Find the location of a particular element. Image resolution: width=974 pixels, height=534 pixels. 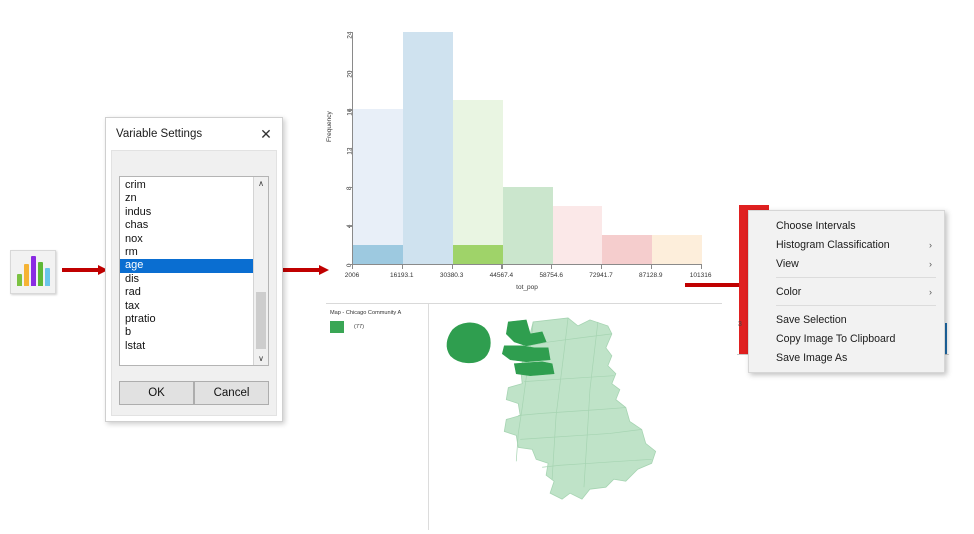

variable-list-item-nox: nox is located at coordinates (186, 239).